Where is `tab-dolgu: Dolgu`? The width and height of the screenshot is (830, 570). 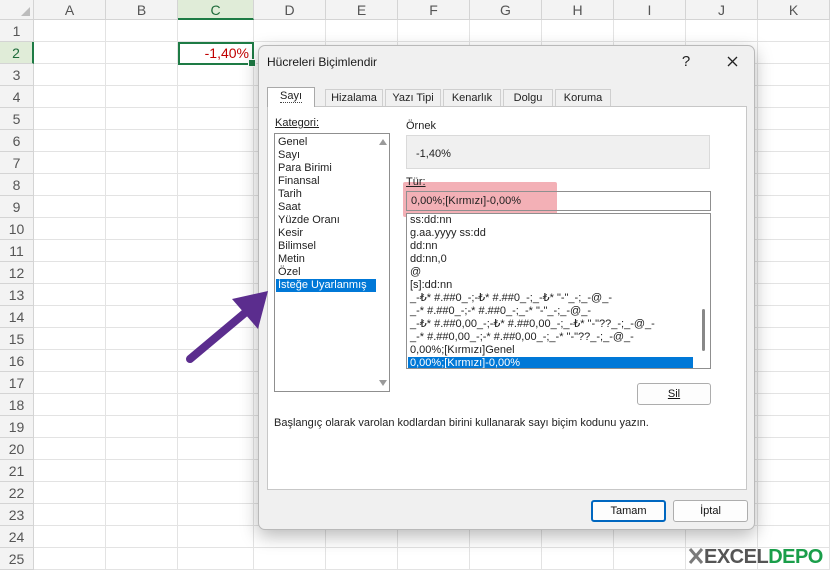
tab-dolgu: Dolgu is located at coordinates (528, 97).